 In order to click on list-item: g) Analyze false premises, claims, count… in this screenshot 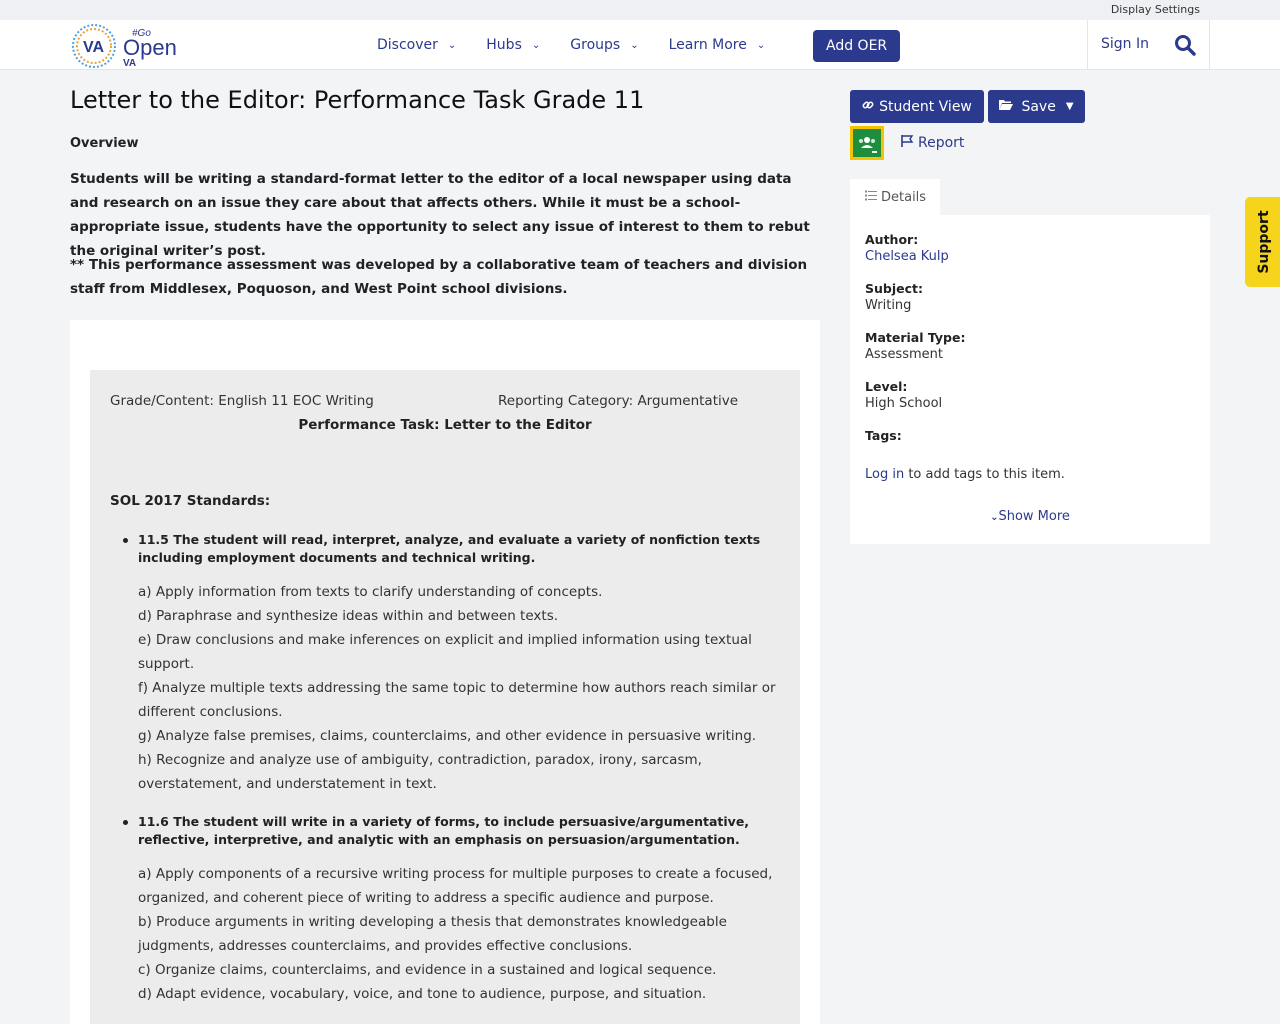, I will do `click(447, 736)`.